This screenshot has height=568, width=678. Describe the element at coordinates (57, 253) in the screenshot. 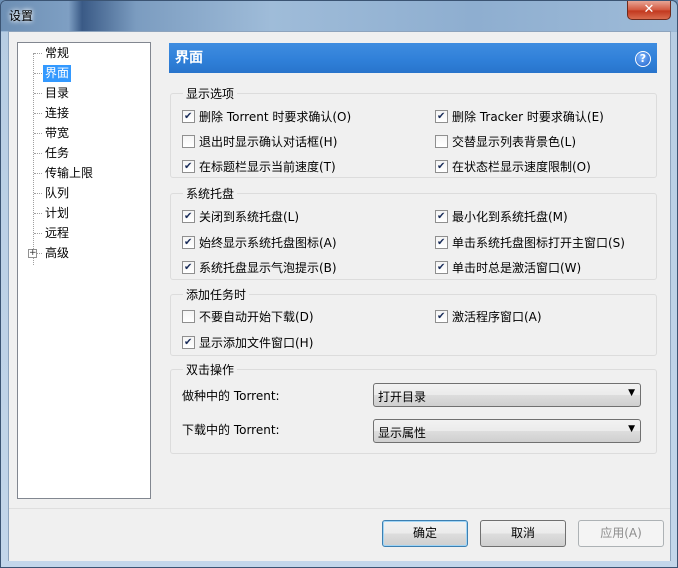

I see `tree-item-advanced: 高级` at that location.